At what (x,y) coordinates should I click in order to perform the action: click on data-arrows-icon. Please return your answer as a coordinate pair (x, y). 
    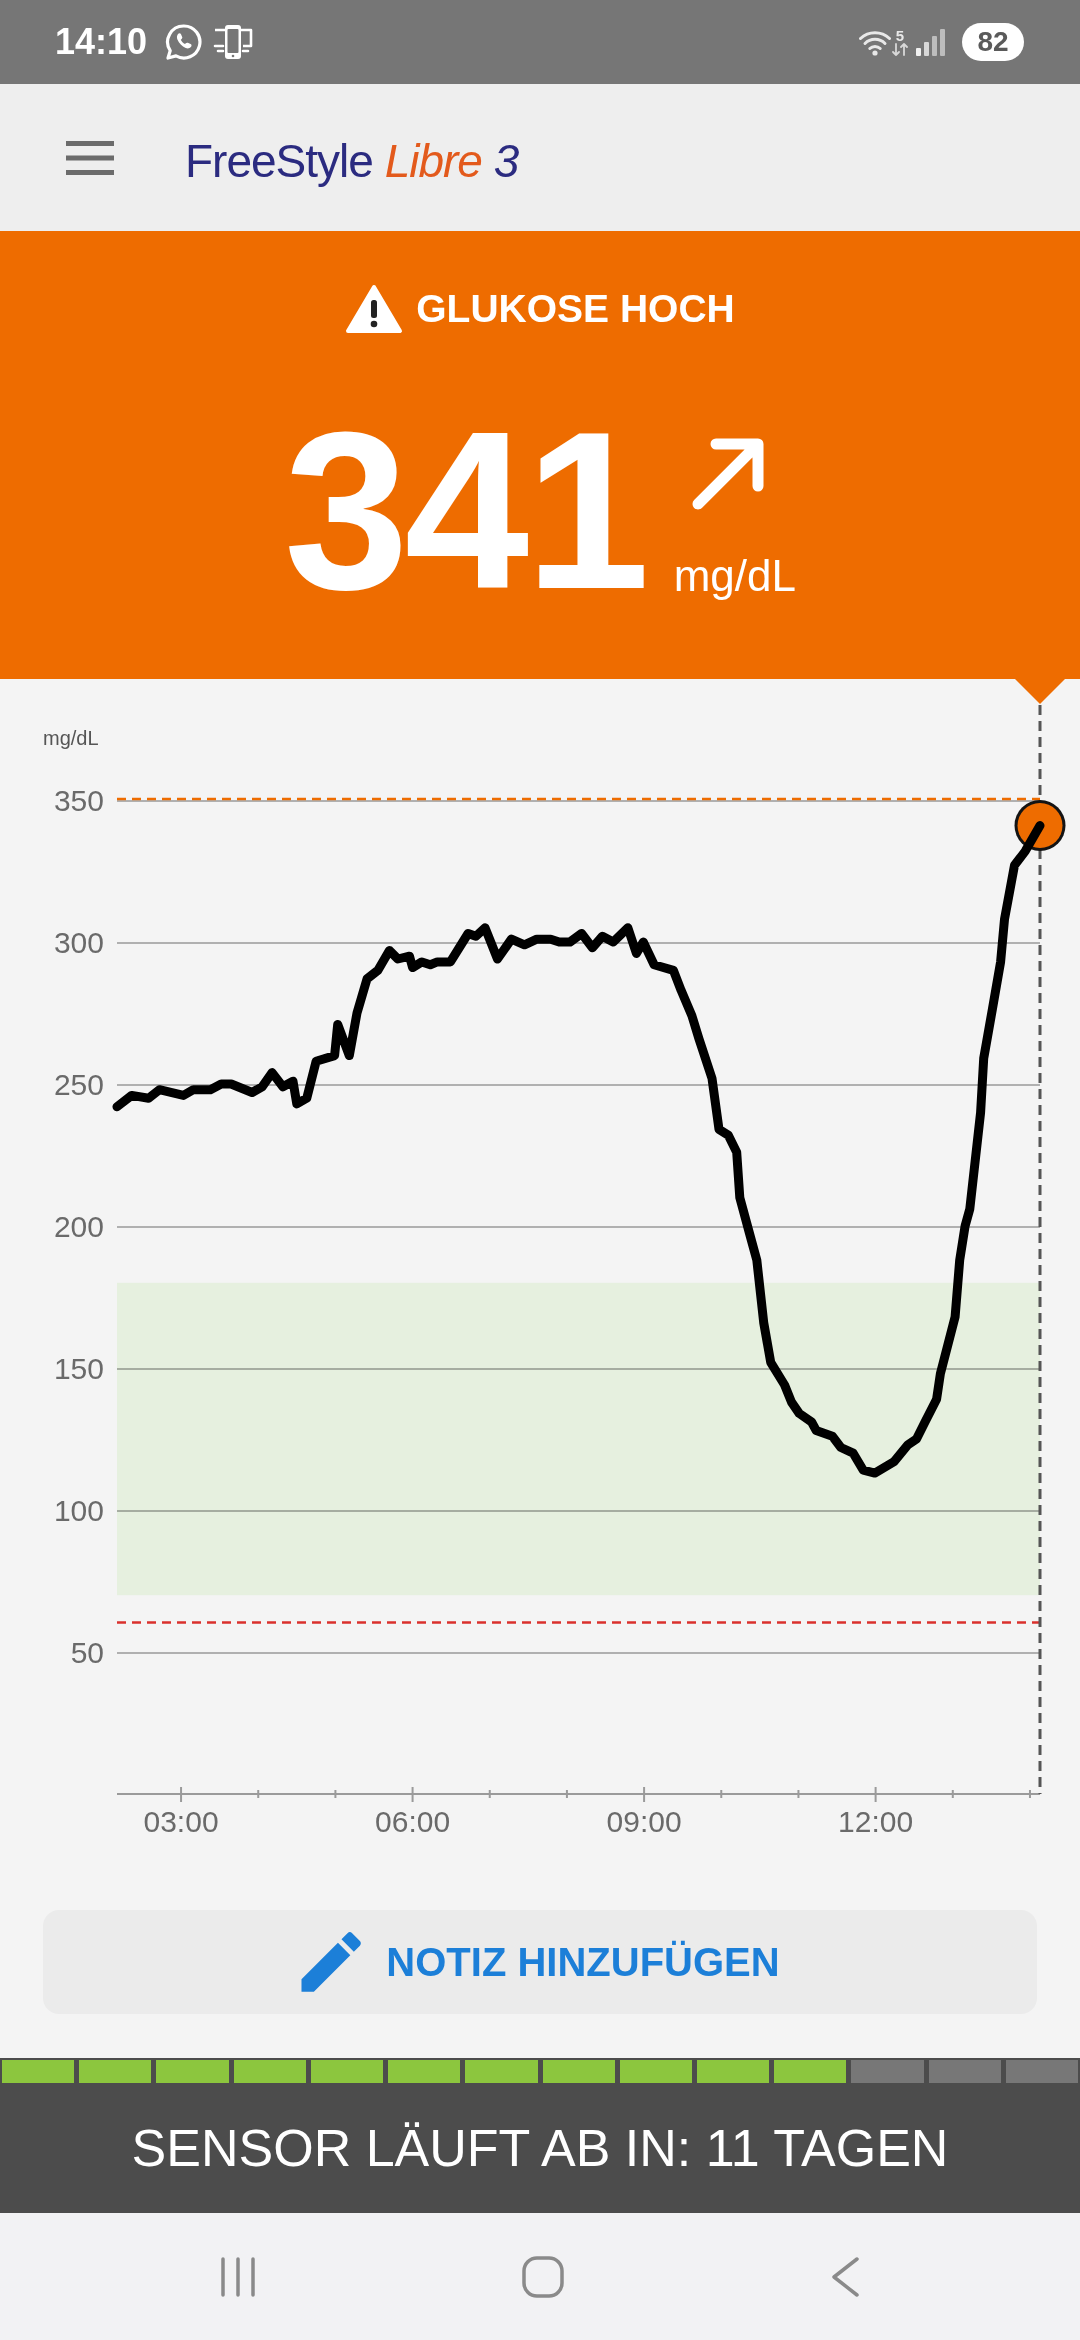
    Looking at the image, I should click on (900, 49).